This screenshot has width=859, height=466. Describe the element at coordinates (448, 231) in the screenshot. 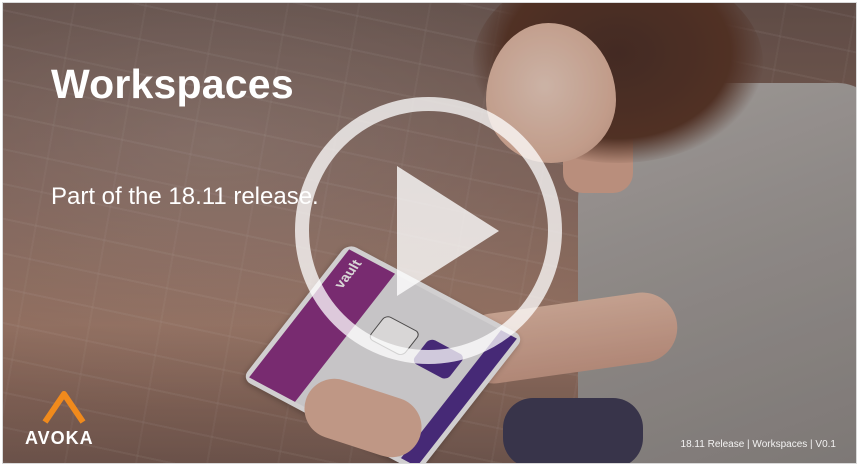

I see `play-icon` at that location.